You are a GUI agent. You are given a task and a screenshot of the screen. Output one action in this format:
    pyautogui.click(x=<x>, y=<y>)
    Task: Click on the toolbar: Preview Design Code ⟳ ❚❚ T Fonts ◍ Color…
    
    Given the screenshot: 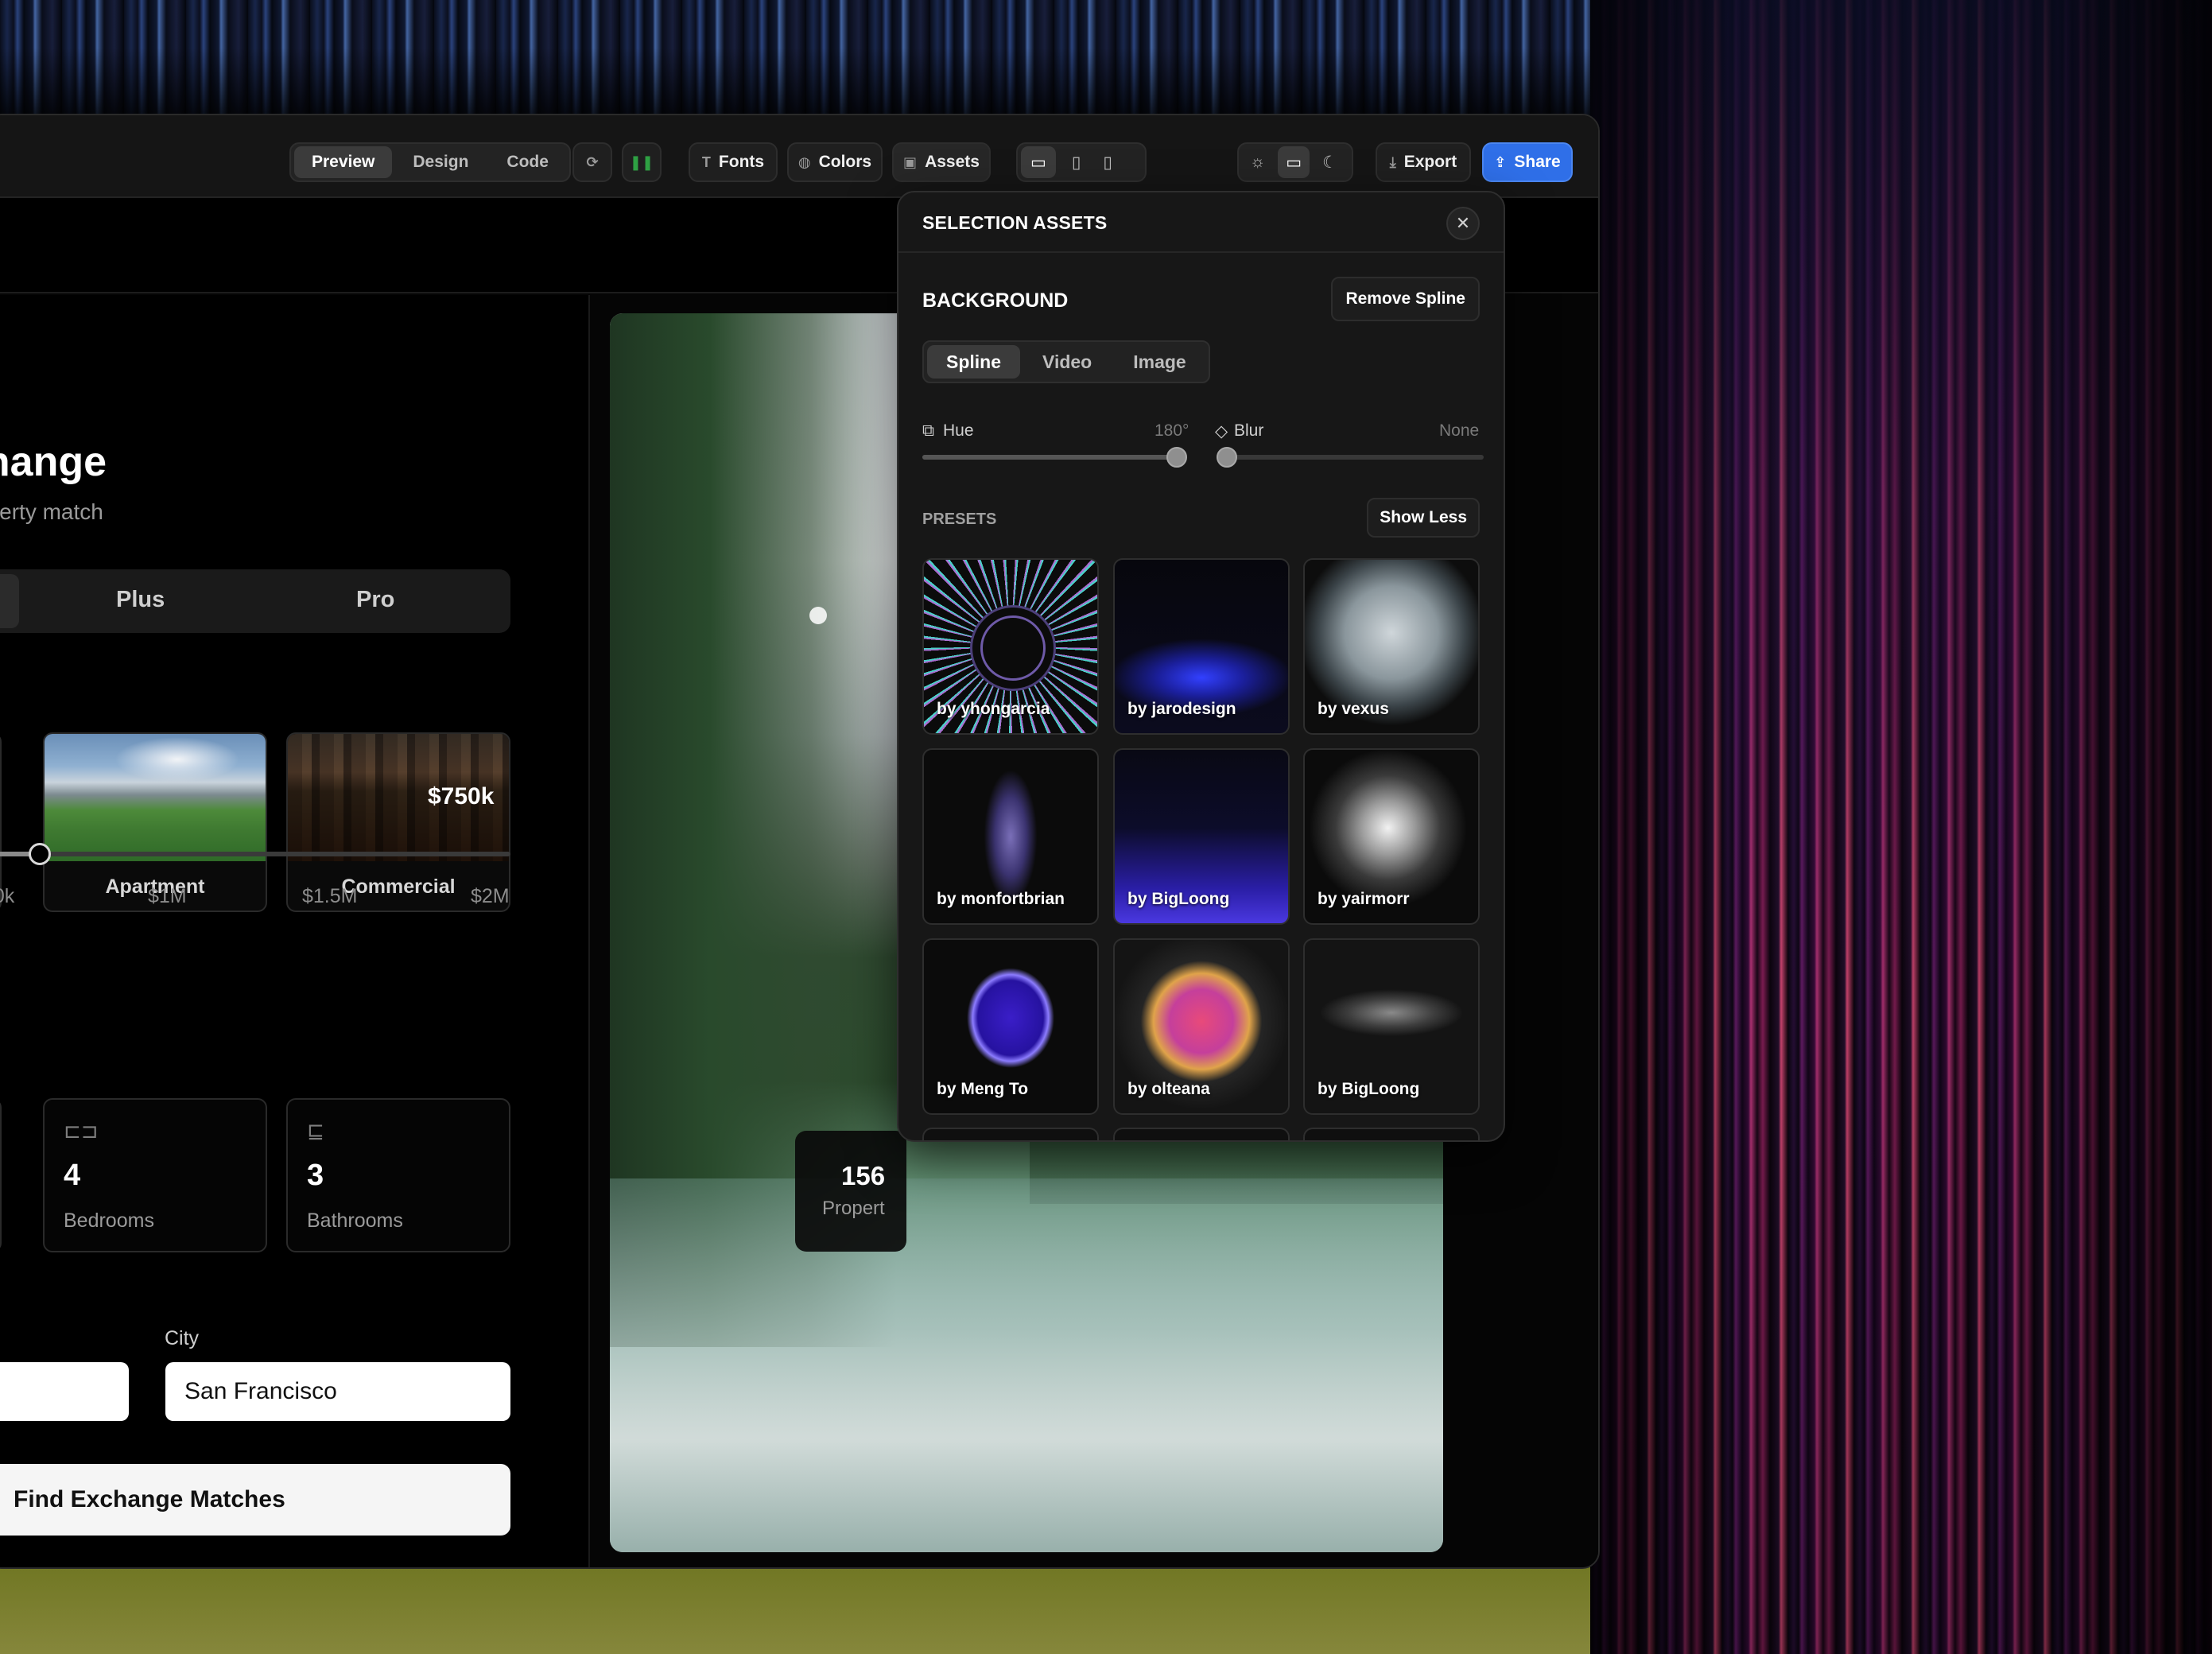 What is the action you would take?
    pyautogui.click(x=799, y=156)
    